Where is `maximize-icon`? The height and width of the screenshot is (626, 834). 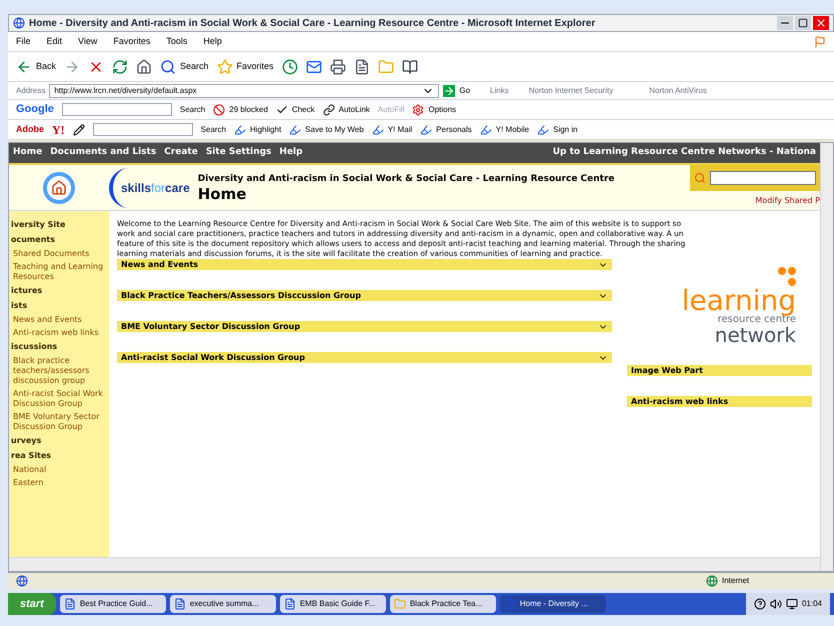 maximize-icon is located at coordinates (803, 23).